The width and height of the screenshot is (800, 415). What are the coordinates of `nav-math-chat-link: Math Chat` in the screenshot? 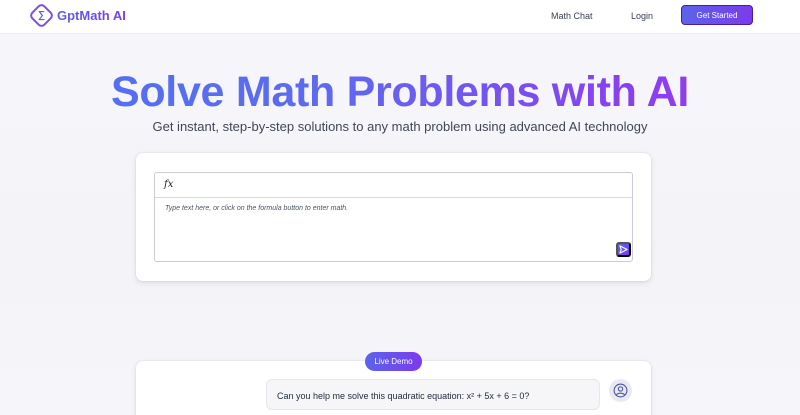 It's located at (572, 16).